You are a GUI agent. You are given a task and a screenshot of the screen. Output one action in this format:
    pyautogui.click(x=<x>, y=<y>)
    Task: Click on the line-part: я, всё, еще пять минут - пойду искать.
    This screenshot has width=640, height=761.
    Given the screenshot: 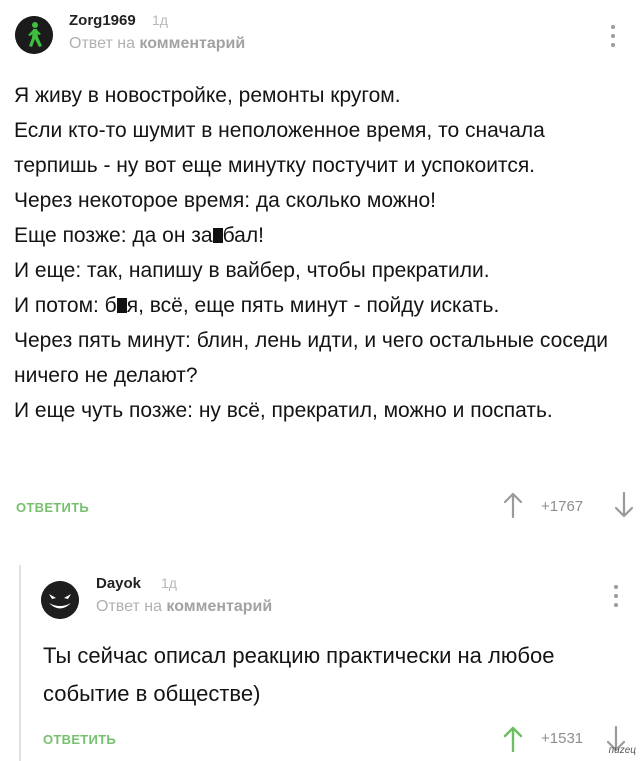 What is the action you would take?
    pyautogui.click(x=313, y=305)
    